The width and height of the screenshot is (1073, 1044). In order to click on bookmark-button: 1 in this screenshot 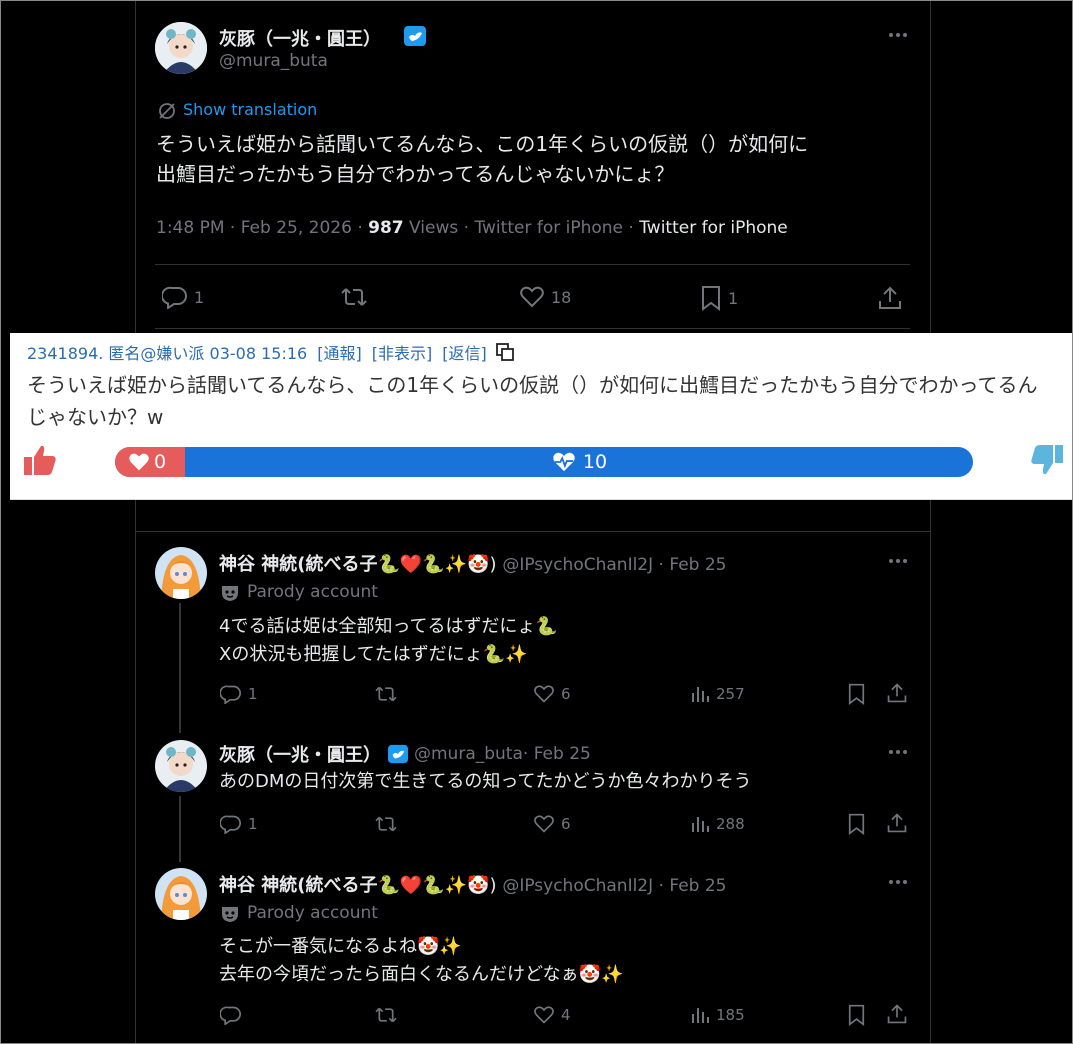, I will do `click(719, 298)`.